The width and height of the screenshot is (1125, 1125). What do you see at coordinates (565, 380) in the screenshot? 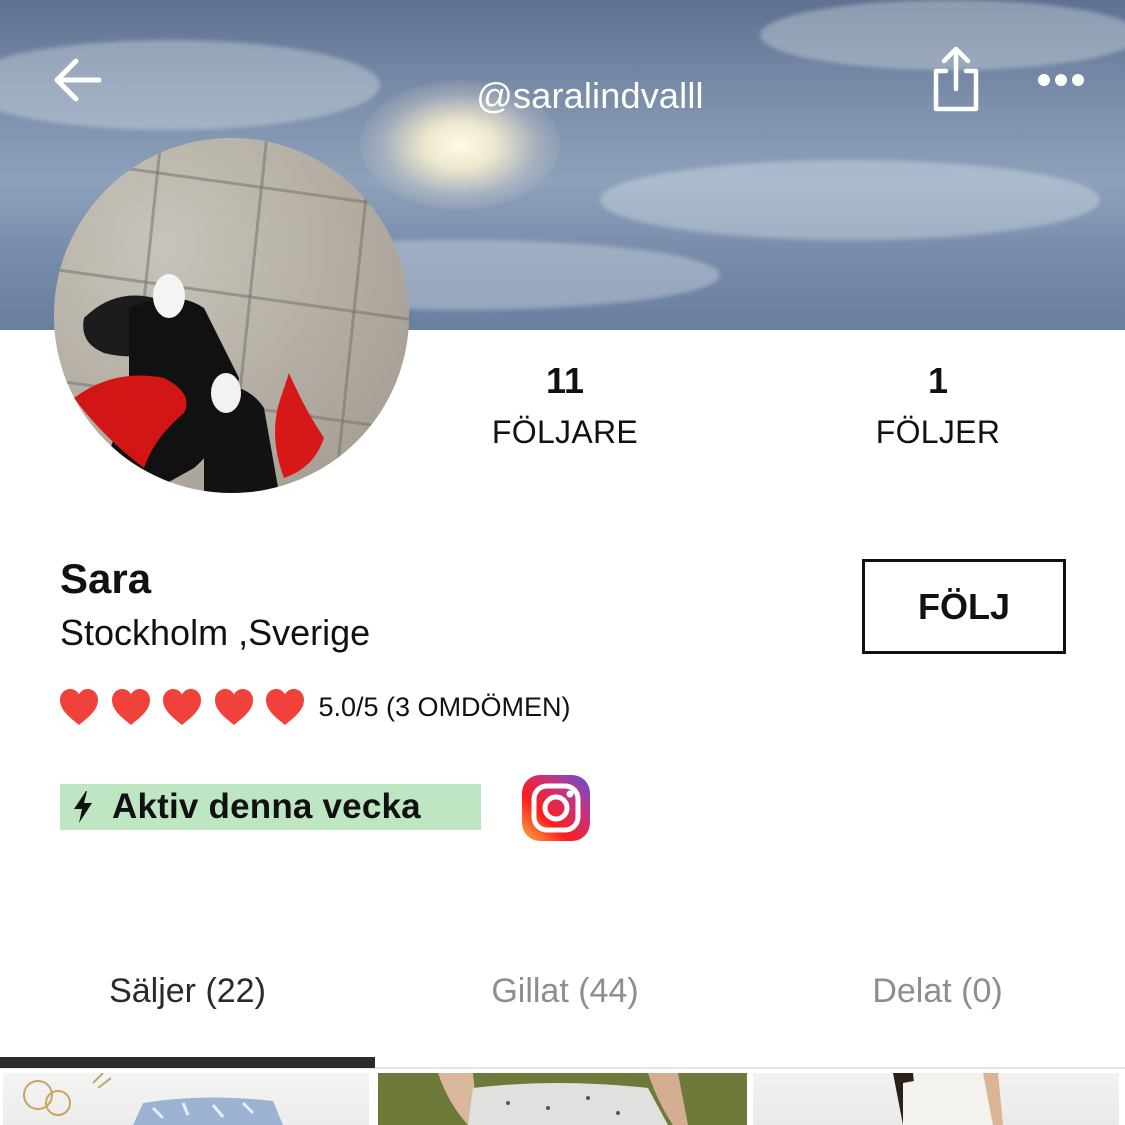
I see `followers-count: 11` at bounding box center [565, 380].